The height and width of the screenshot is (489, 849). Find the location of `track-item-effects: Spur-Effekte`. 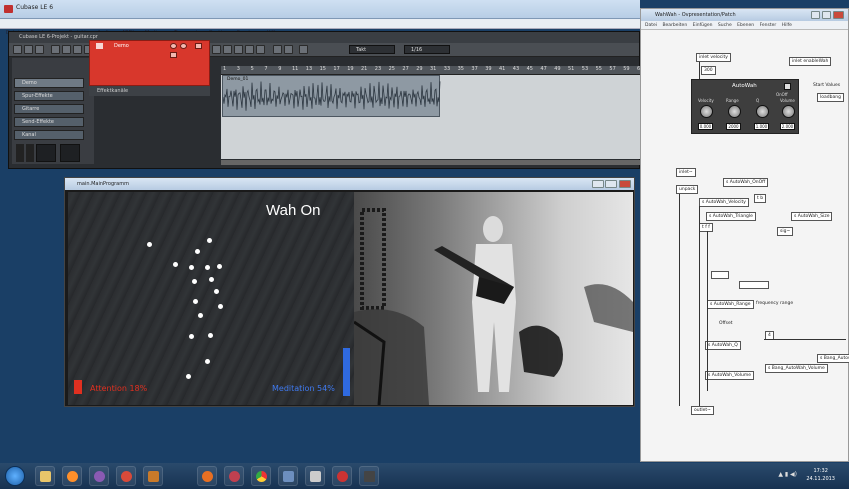

track-item-effects: Spur-Effekte is located at coordinates (49, 96).